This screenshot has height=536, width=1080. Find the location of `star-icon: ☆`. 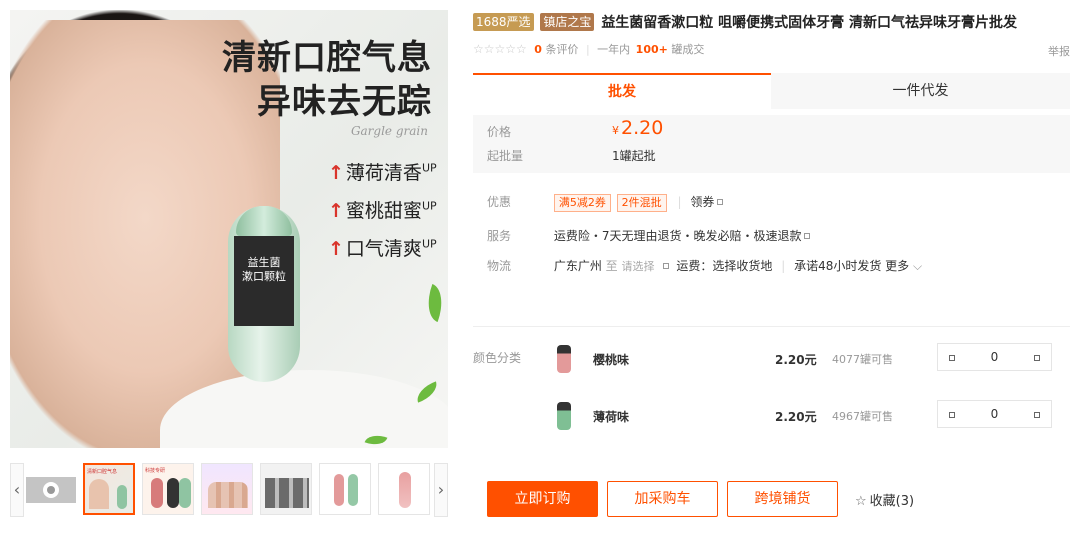

star-icon: ☆ is located at coordinates (861, 501).